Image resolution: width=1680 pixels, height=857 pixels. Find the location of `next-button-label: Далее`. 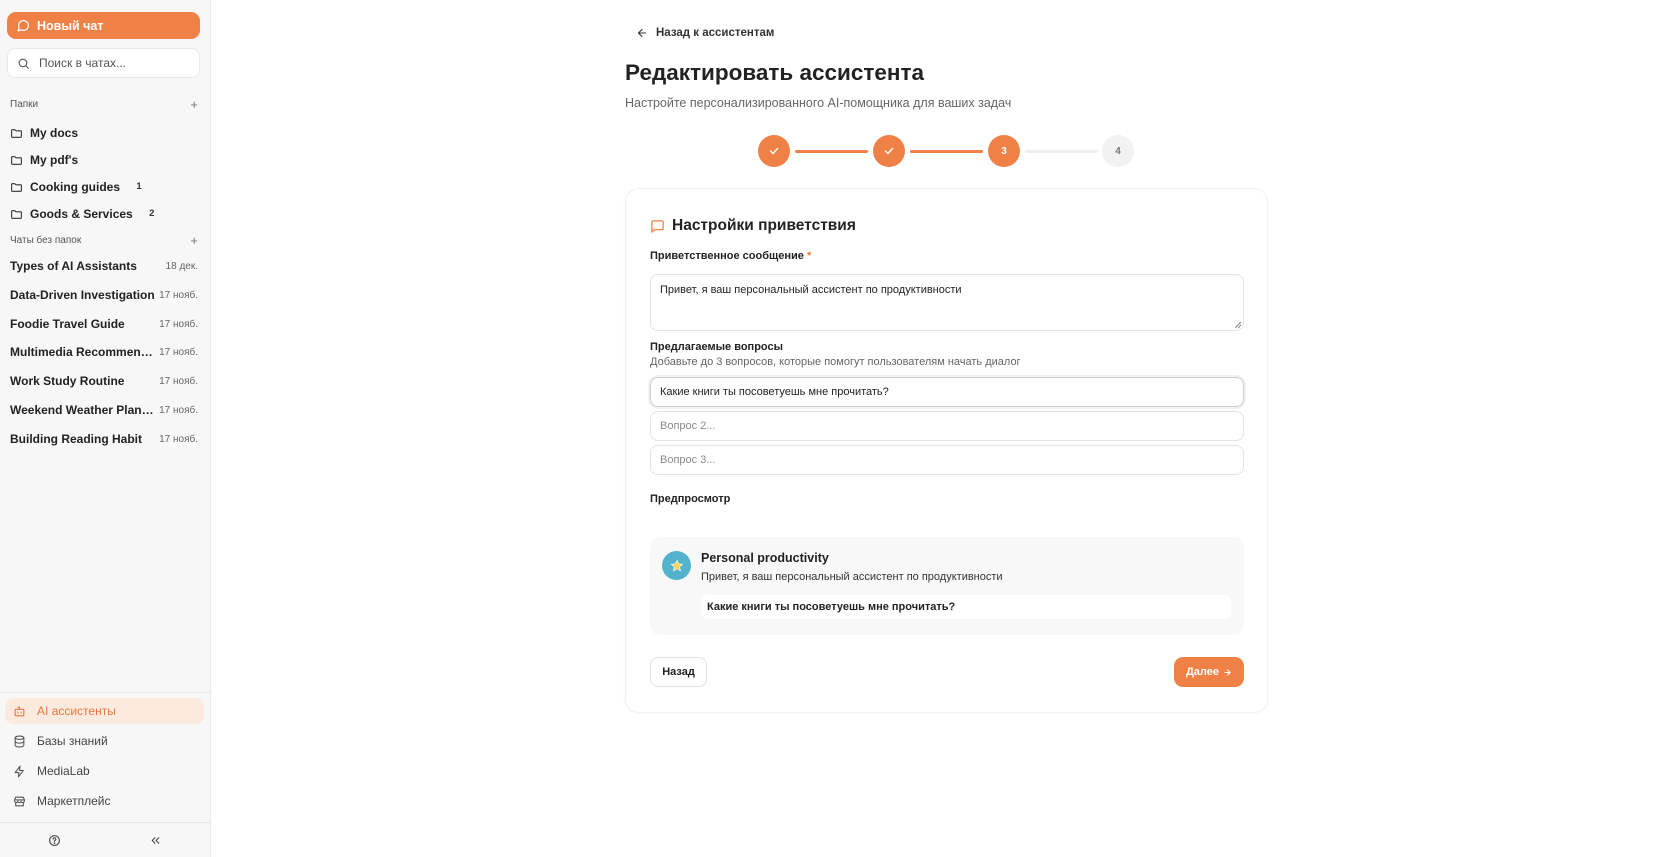

next-button-label: Далее is located at coordinates (1202, 672).